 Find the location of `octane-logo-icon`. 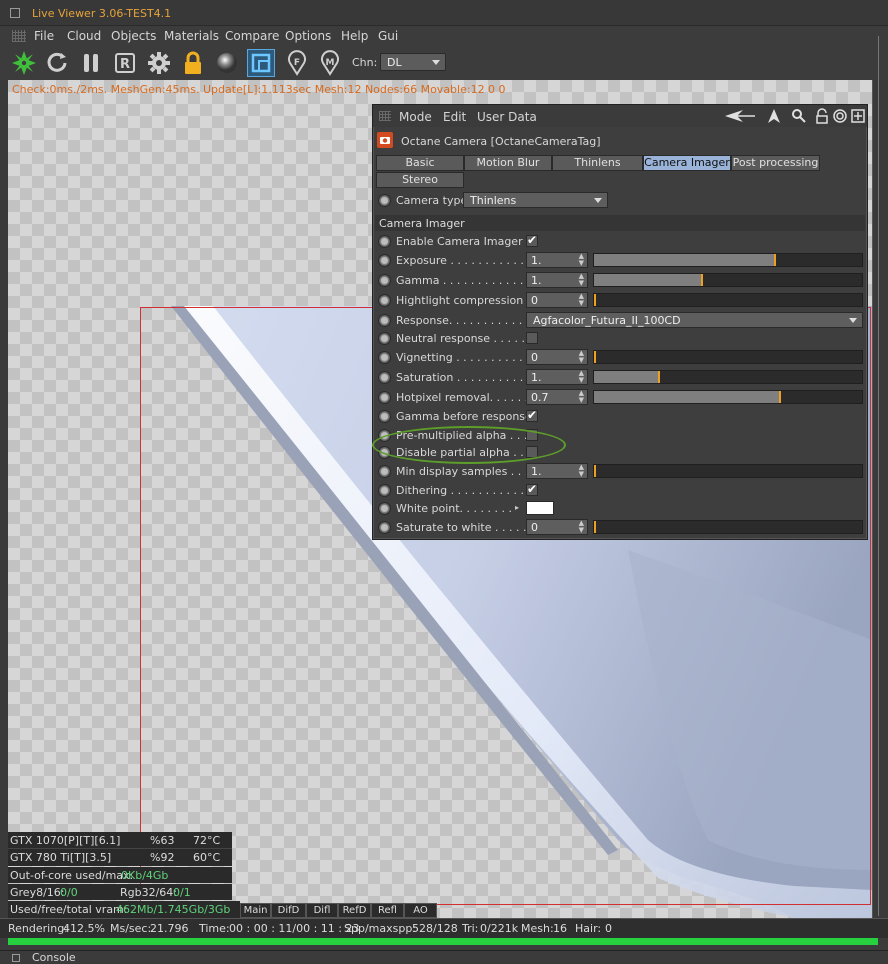

octane-logo-icon is located at coordinates (24, 63).